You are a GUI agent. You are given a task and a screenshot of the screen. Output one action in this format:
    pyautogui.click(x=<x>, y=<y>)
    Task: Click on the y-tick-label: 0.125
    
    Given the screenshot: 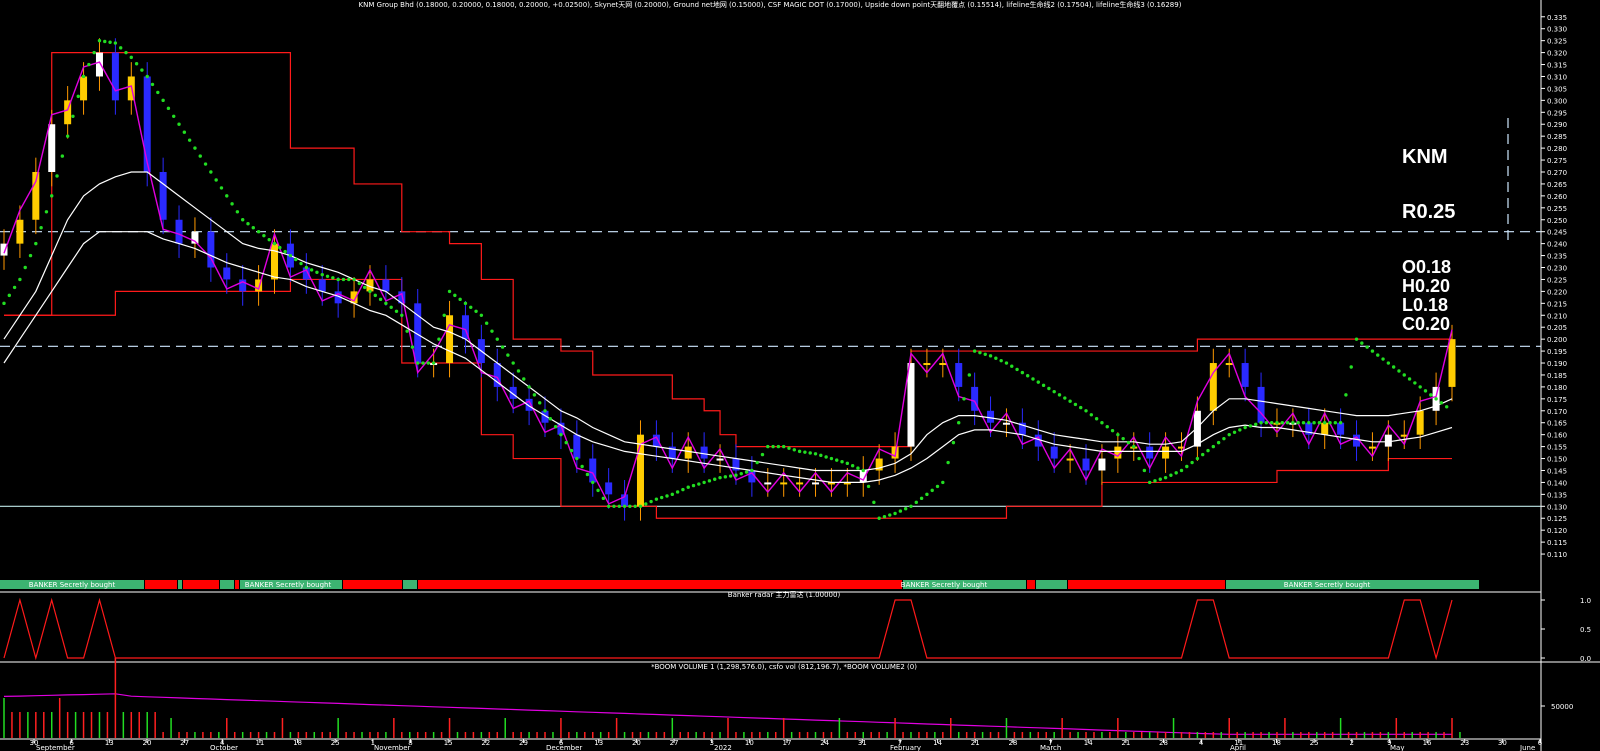 What is the action you would take?
    pyautogui.click(x=1557, y=519)
    